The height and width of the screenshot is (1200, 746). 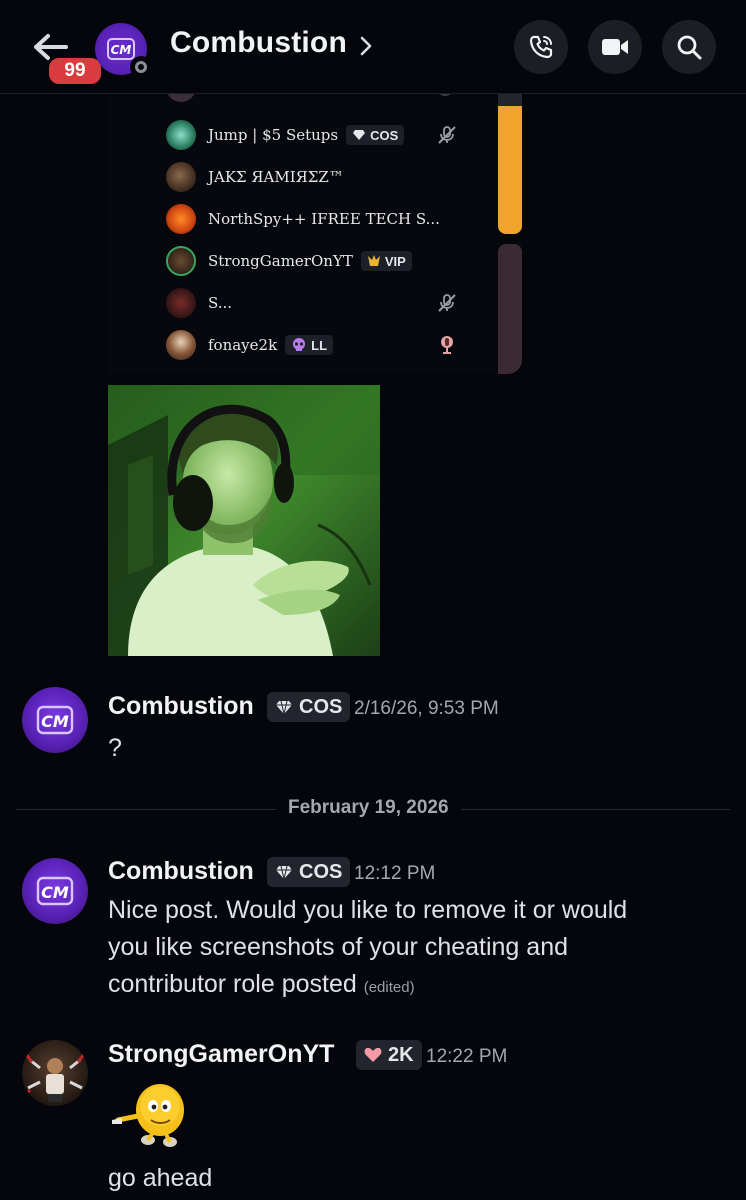 I want to click on member-name: fonaye2k, so click(x=243, y=345).